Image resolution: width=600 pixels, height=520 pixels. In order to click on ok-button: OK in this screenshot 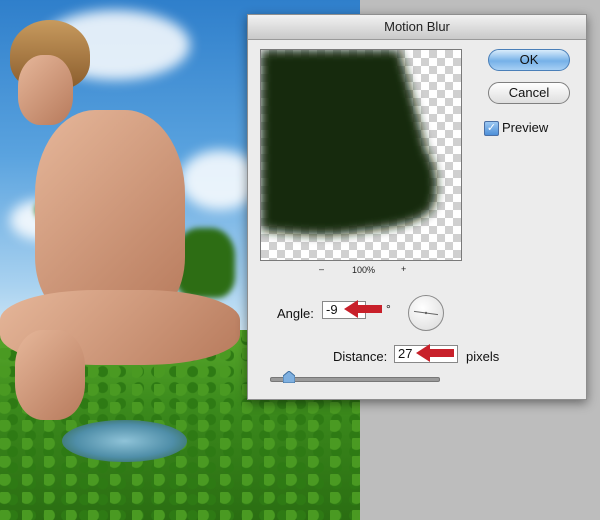, I will do `click(529, 60)`.